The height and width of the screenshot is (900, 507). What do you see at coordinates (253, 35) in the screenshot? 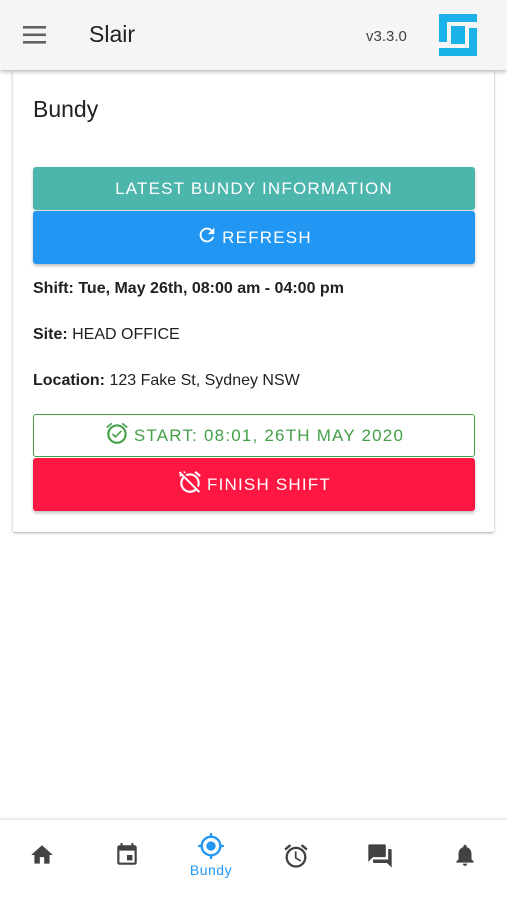
I see `app-bar: Slair v3.3.0` at bounding box center [253, 35].